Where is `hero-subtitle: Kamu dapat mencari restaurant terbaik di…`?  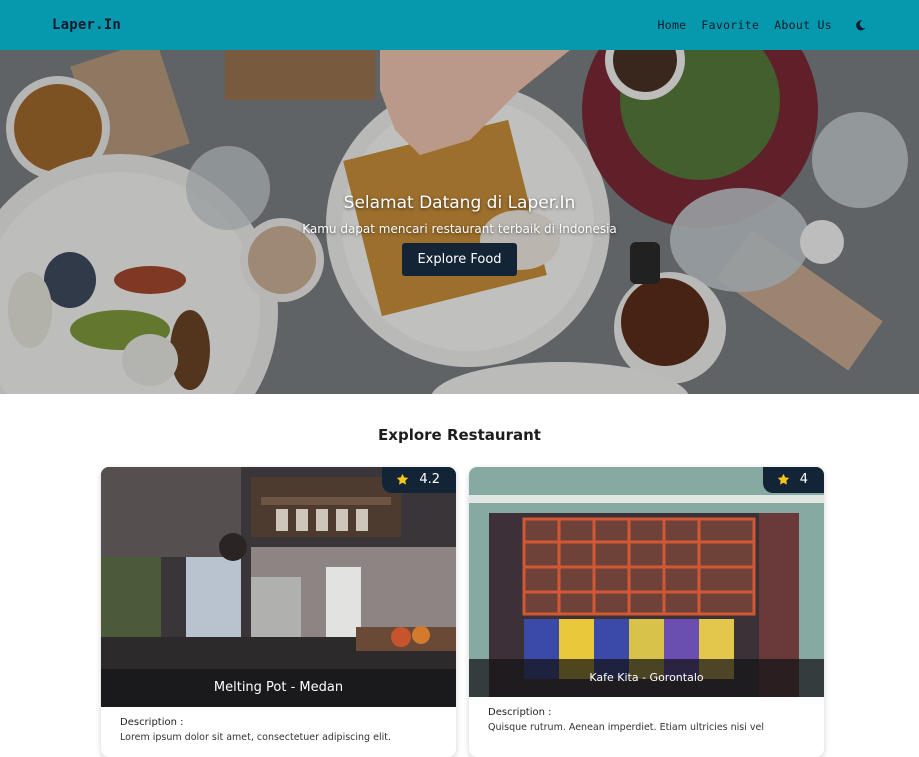 hero-subtitle: Kamu dapat mencari restaurant terbaik di… is located at coordinates (459, 228).